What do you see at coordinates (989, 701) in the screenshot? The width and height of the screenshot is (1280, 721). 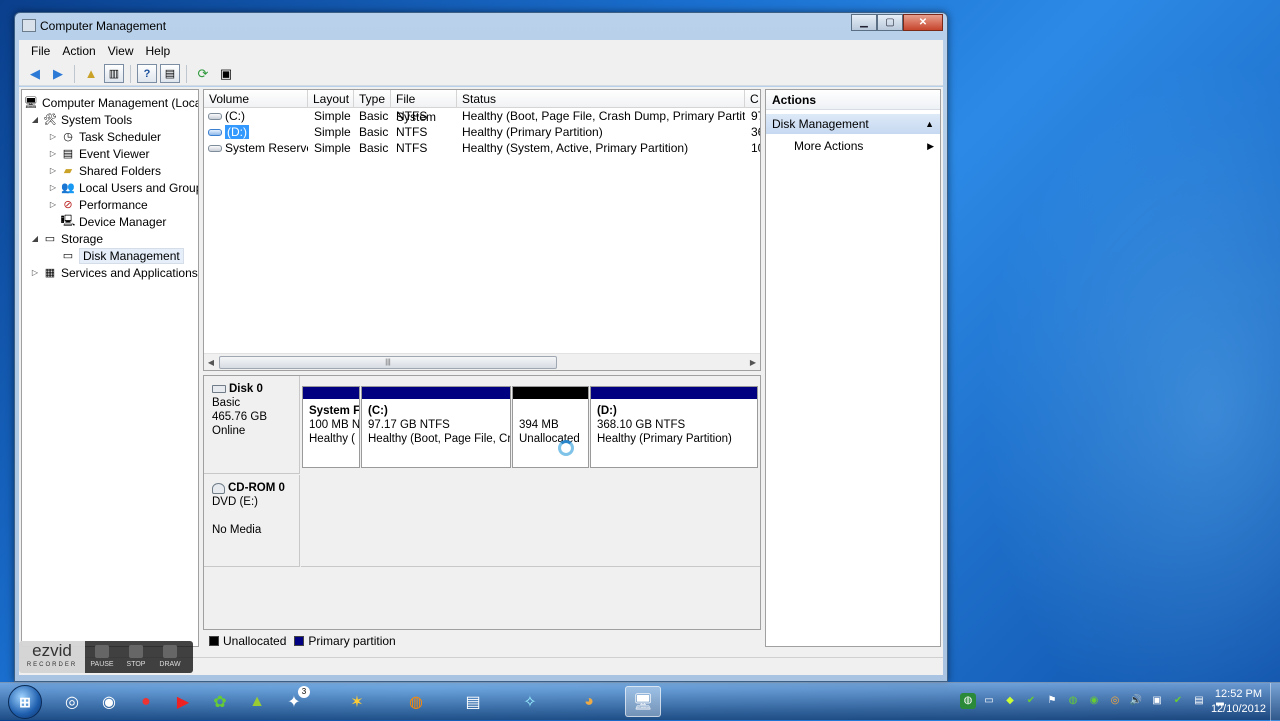 I see `tray-app-icon: ▭` at bounding box center [989, 701].